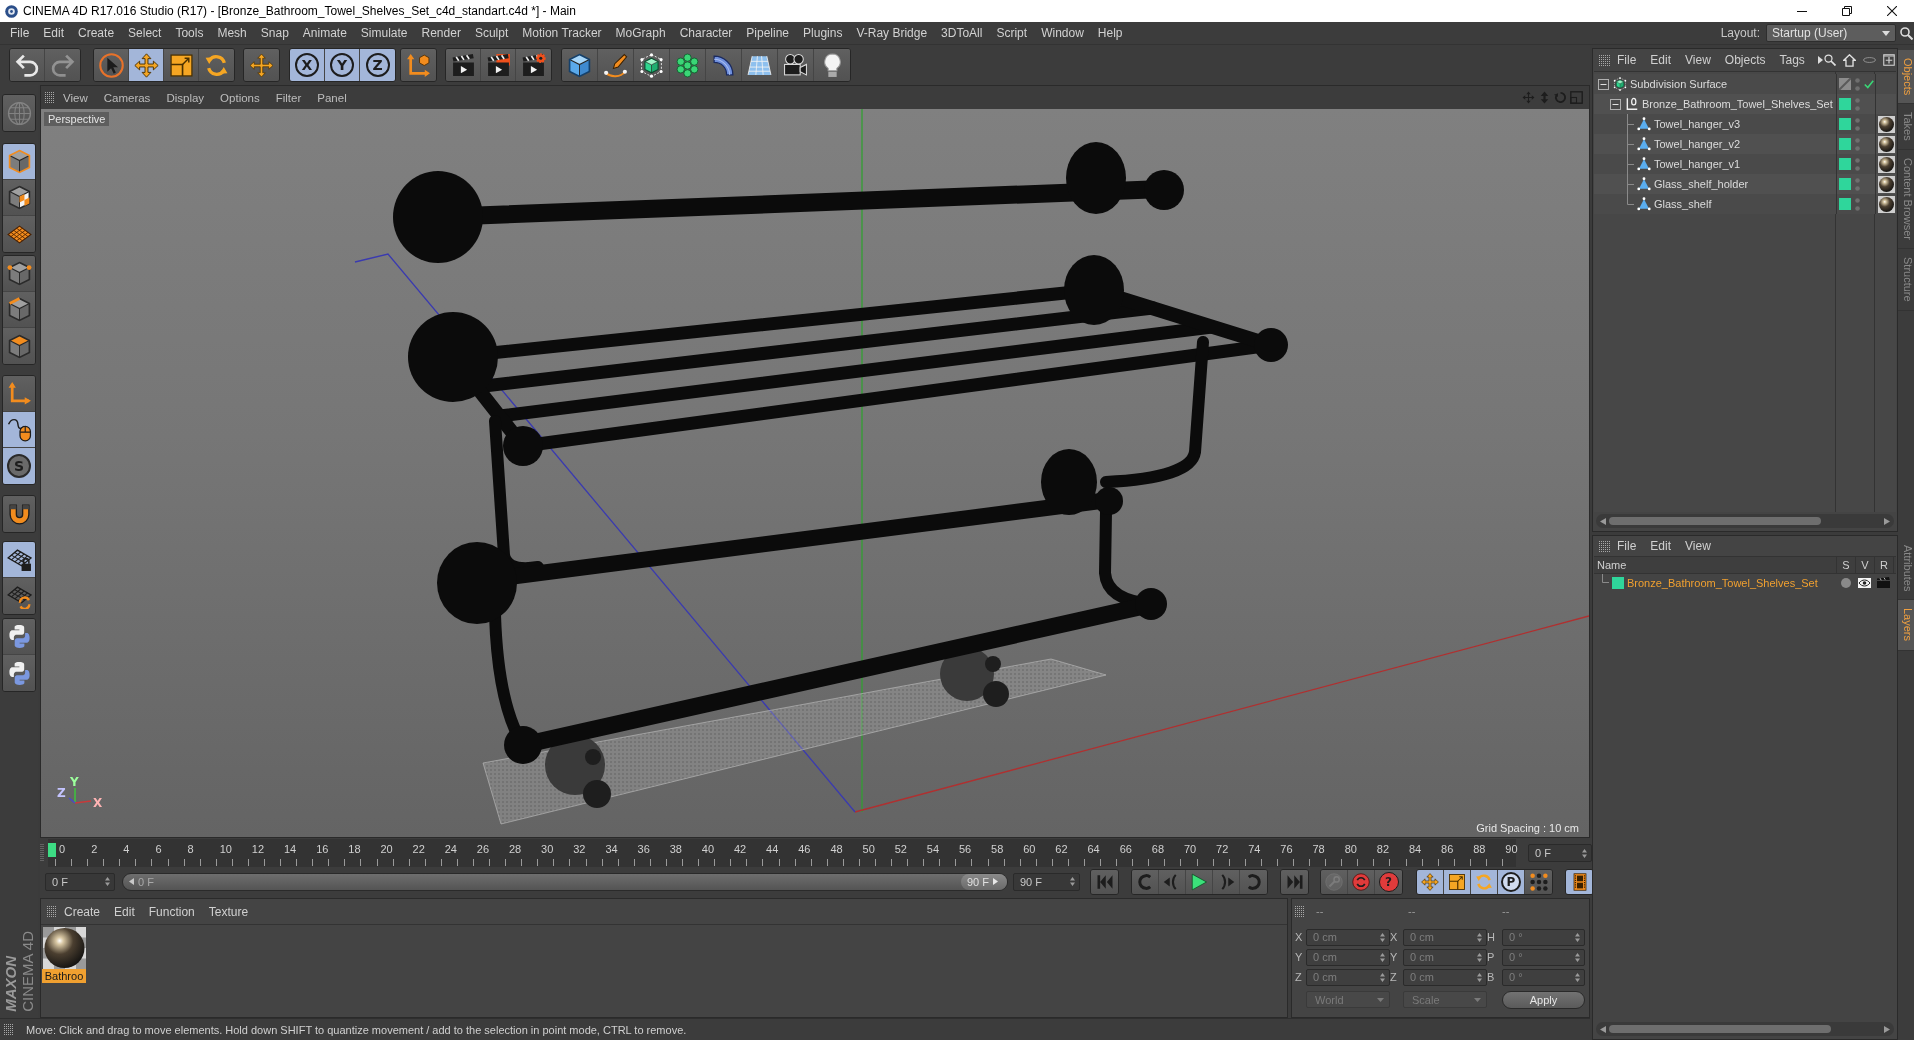 Image resolution: width=1914 pixels, height=1040 pixels. Describe the element at coordinates (240, 97) in the screenshot. I see `menu-item: Options` at that location.